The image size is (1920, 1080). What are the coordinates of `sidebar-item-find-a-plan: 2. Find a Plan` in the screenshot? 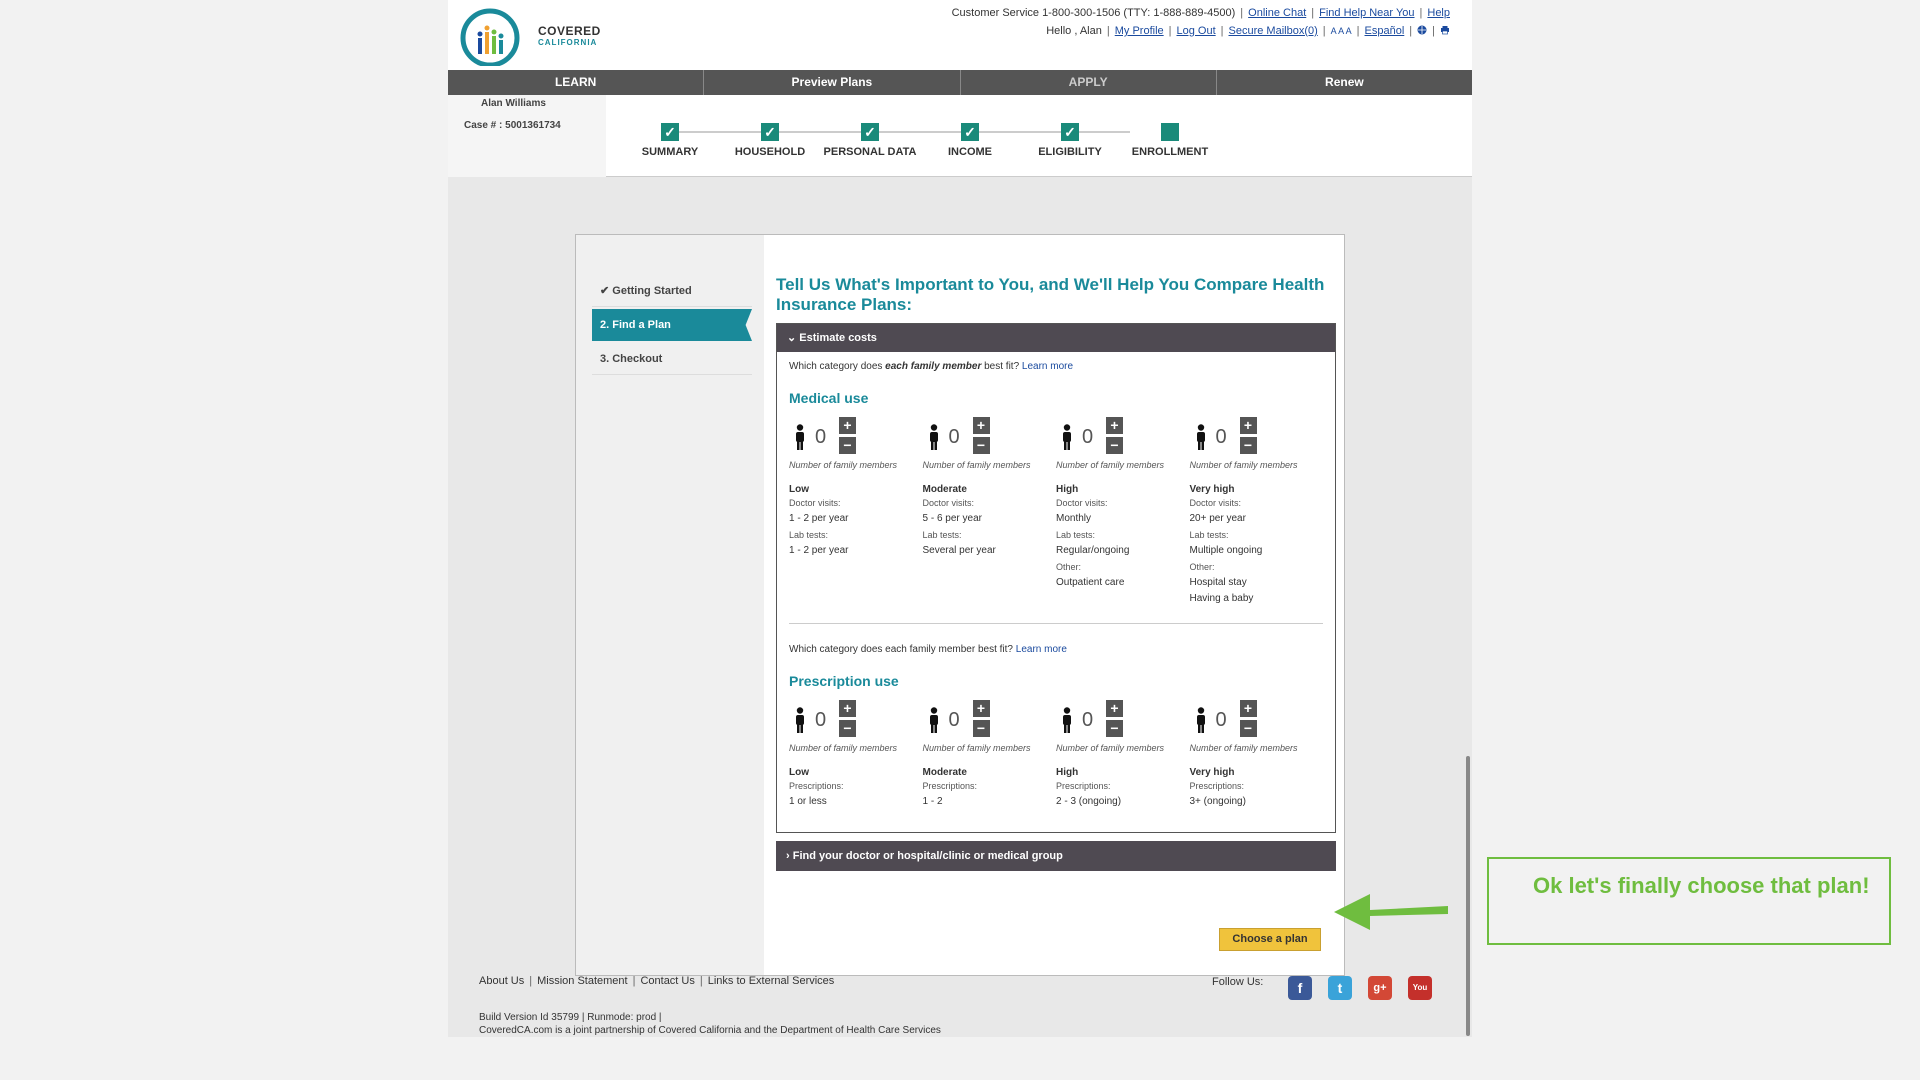 It's located at (672, 325).